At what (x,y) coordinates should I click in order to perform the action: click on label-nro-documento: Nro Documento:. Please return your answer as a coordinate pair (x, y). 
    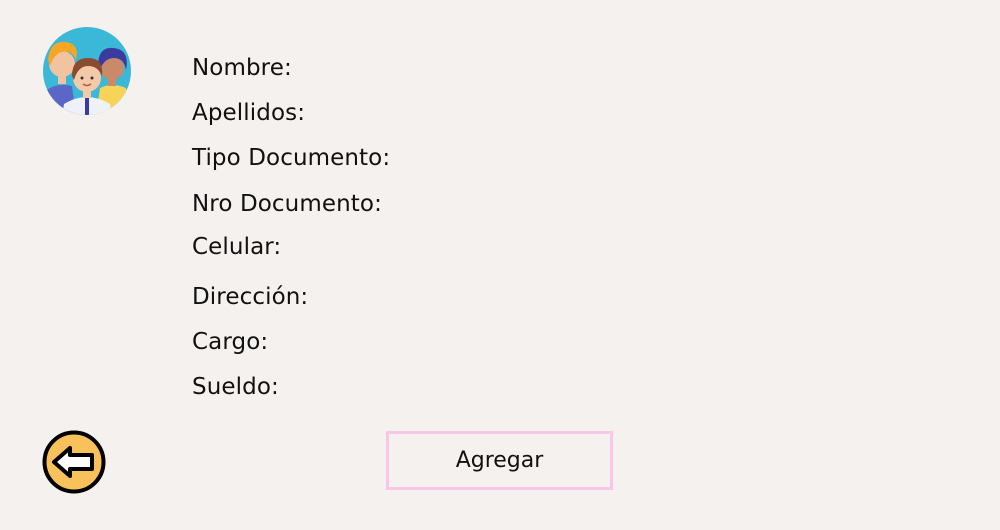
    Looking at the image, I should click on (287, 204).